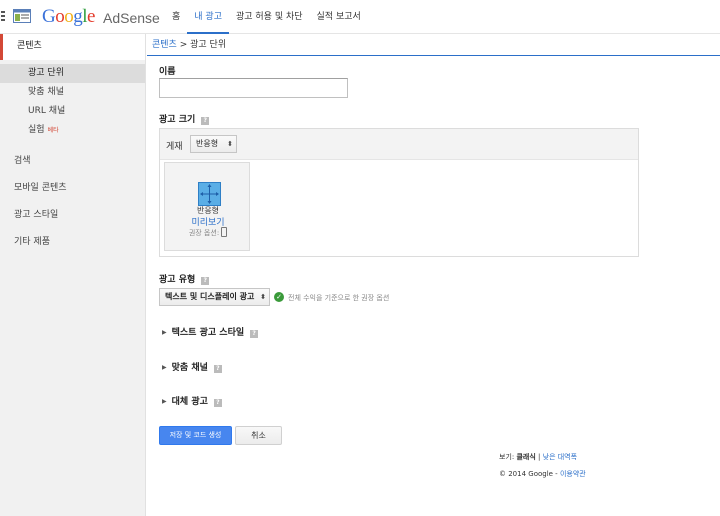  I want to click on top-bar: Google AdSense 홈 내 광고 광고 허용 및 차단 실적 보고서, so click(360, 17).